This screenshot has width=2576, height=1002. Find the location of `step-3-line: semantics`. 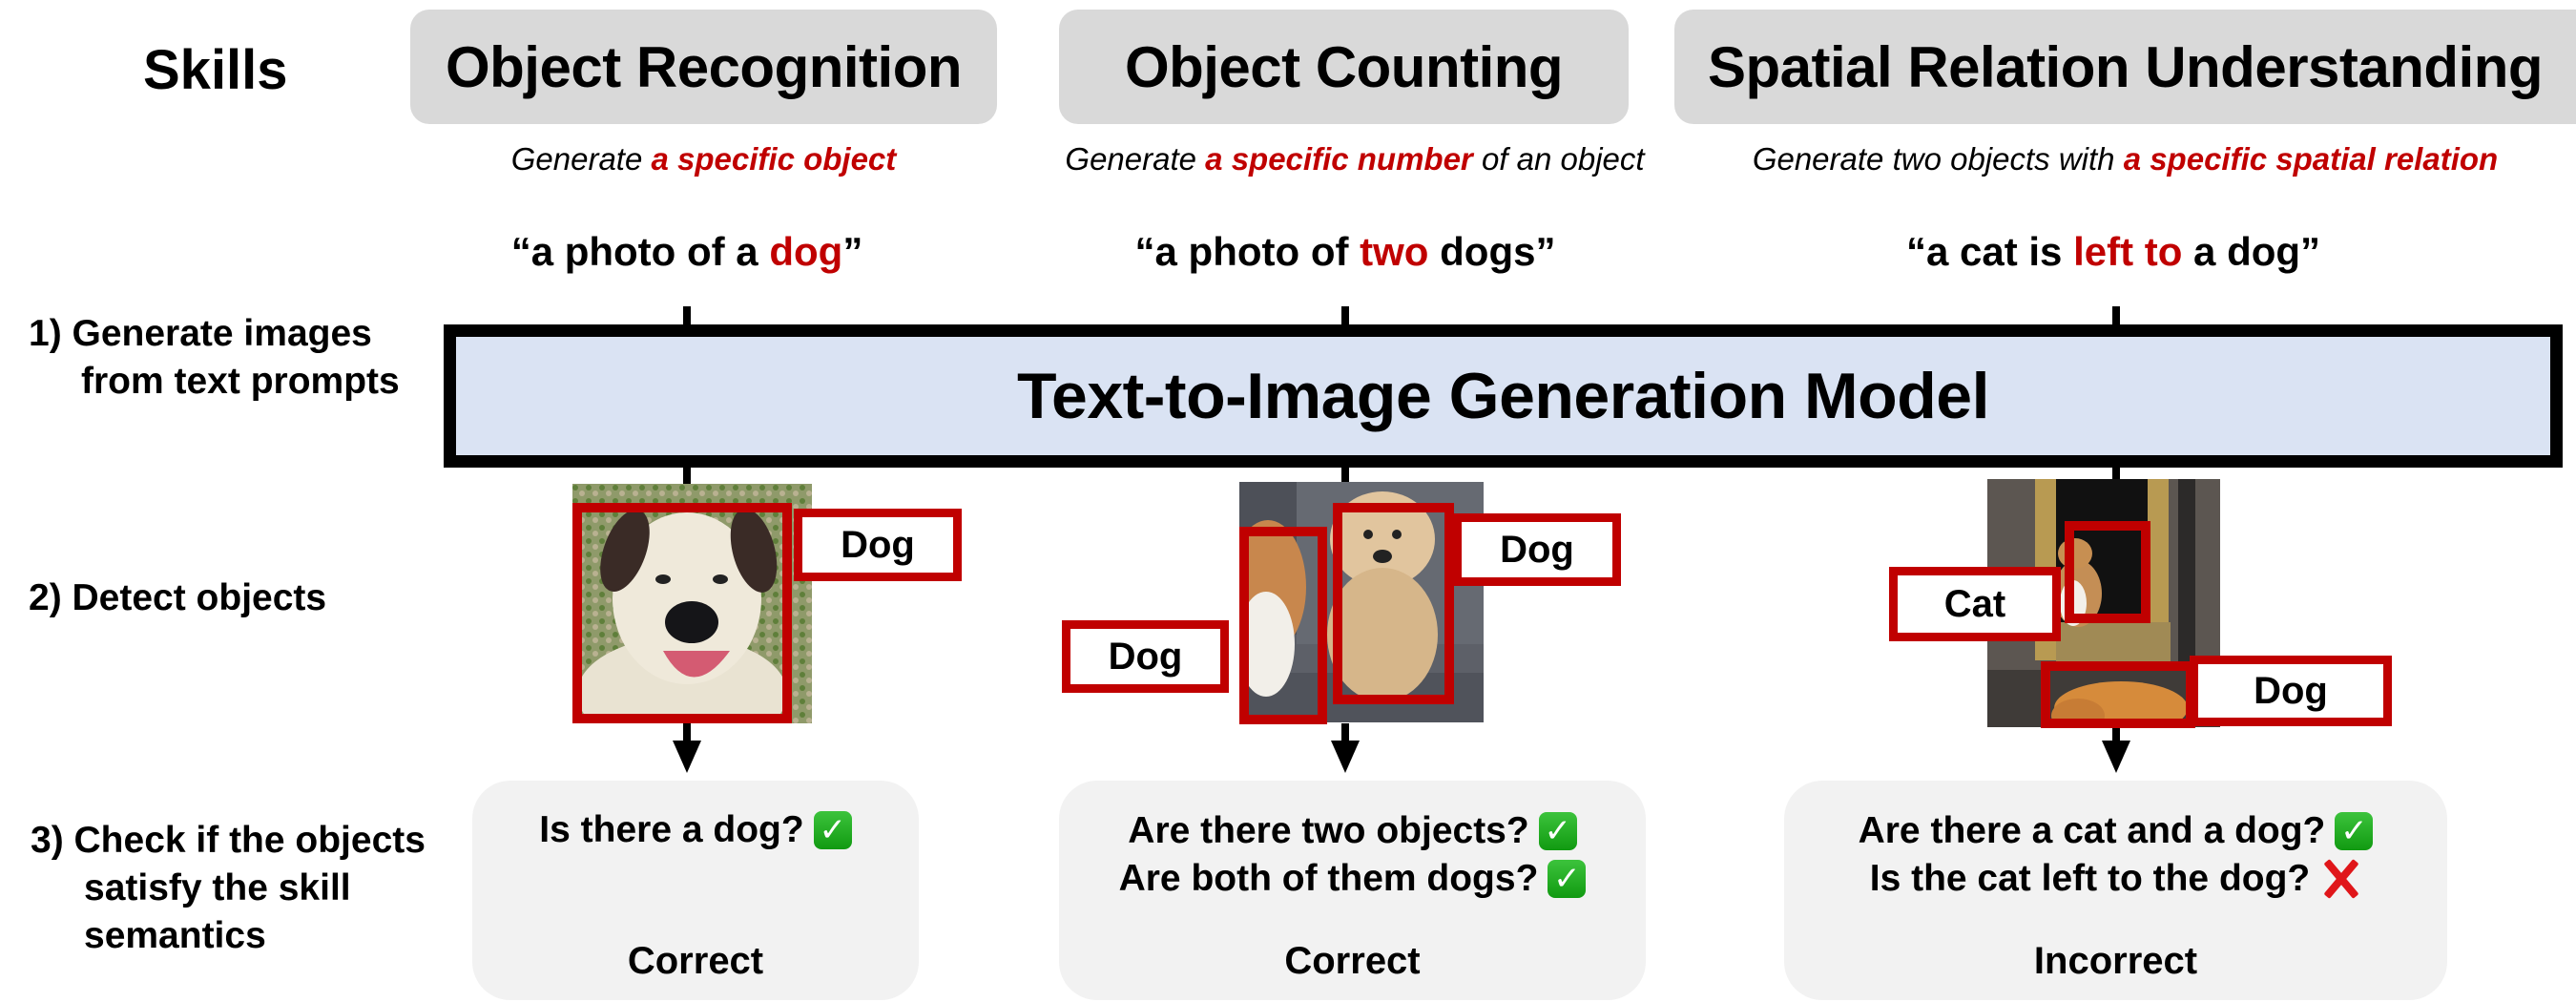

step-3-line: semantics is located at coordinates (175, 935).